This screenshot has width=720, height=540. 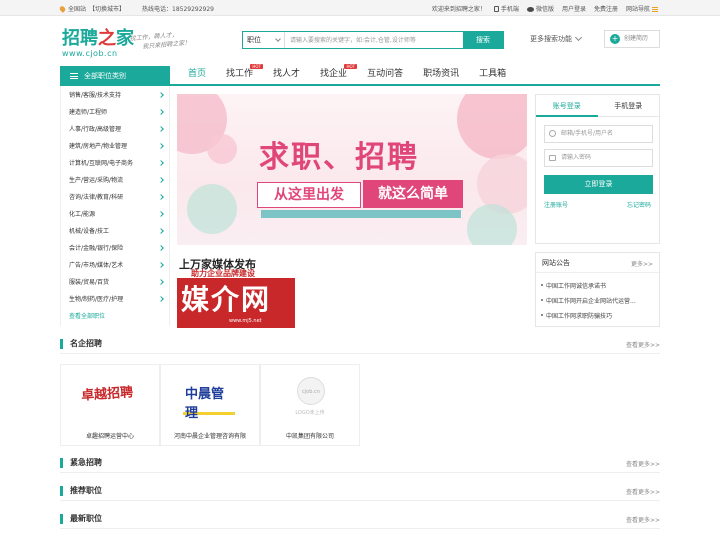 I want to click on category-item: 会计/金融/银行/保险, so click(x=116, y=248).